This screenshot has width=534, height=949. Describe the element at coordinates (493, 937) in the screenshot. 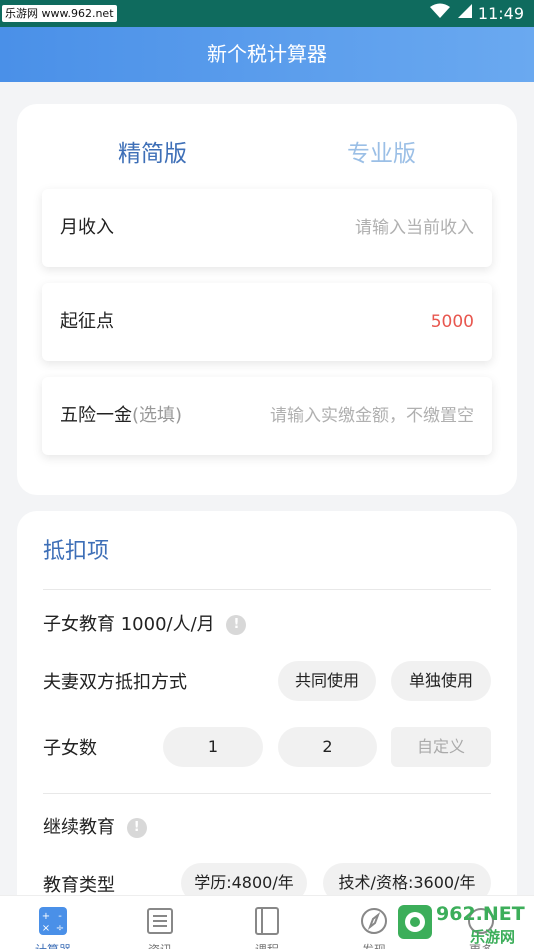

I see `watermark-sub: 乐游网` at that location.